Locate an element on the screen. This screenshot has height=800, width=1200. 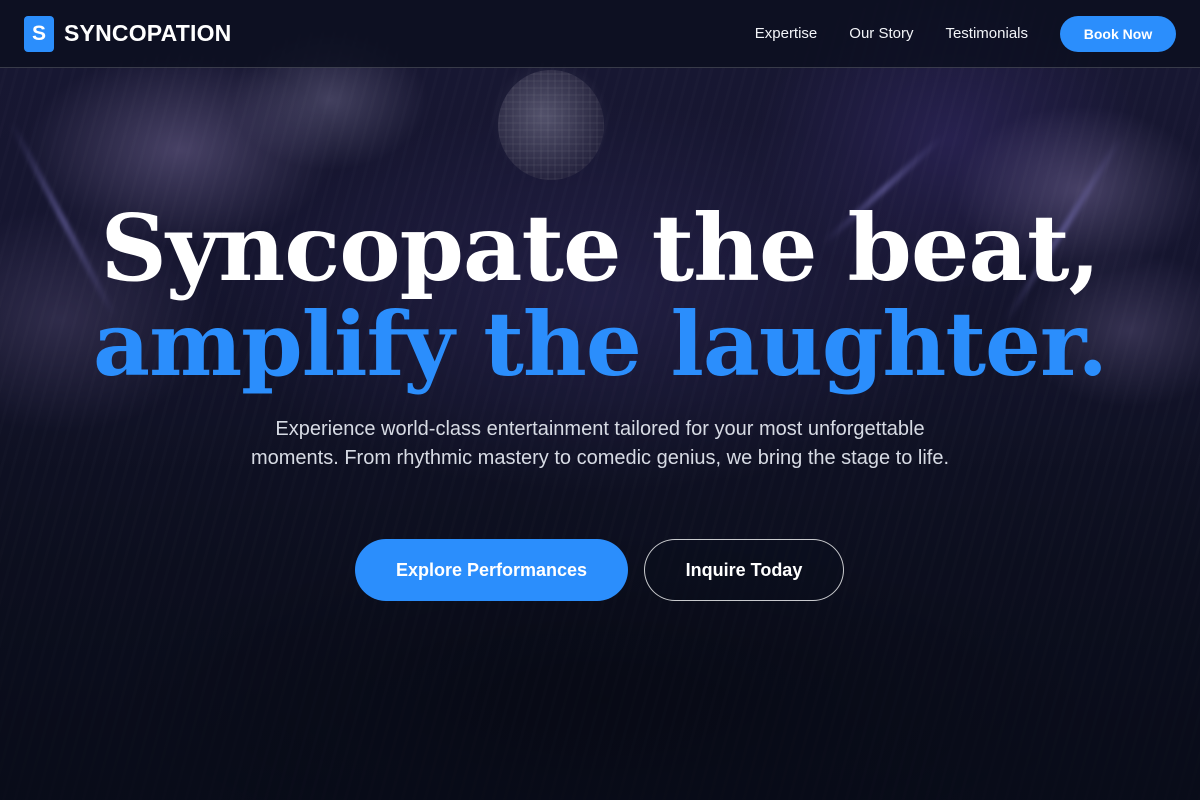
nav-link-testimonials: Testimonials is located at coordinates (986, 33).